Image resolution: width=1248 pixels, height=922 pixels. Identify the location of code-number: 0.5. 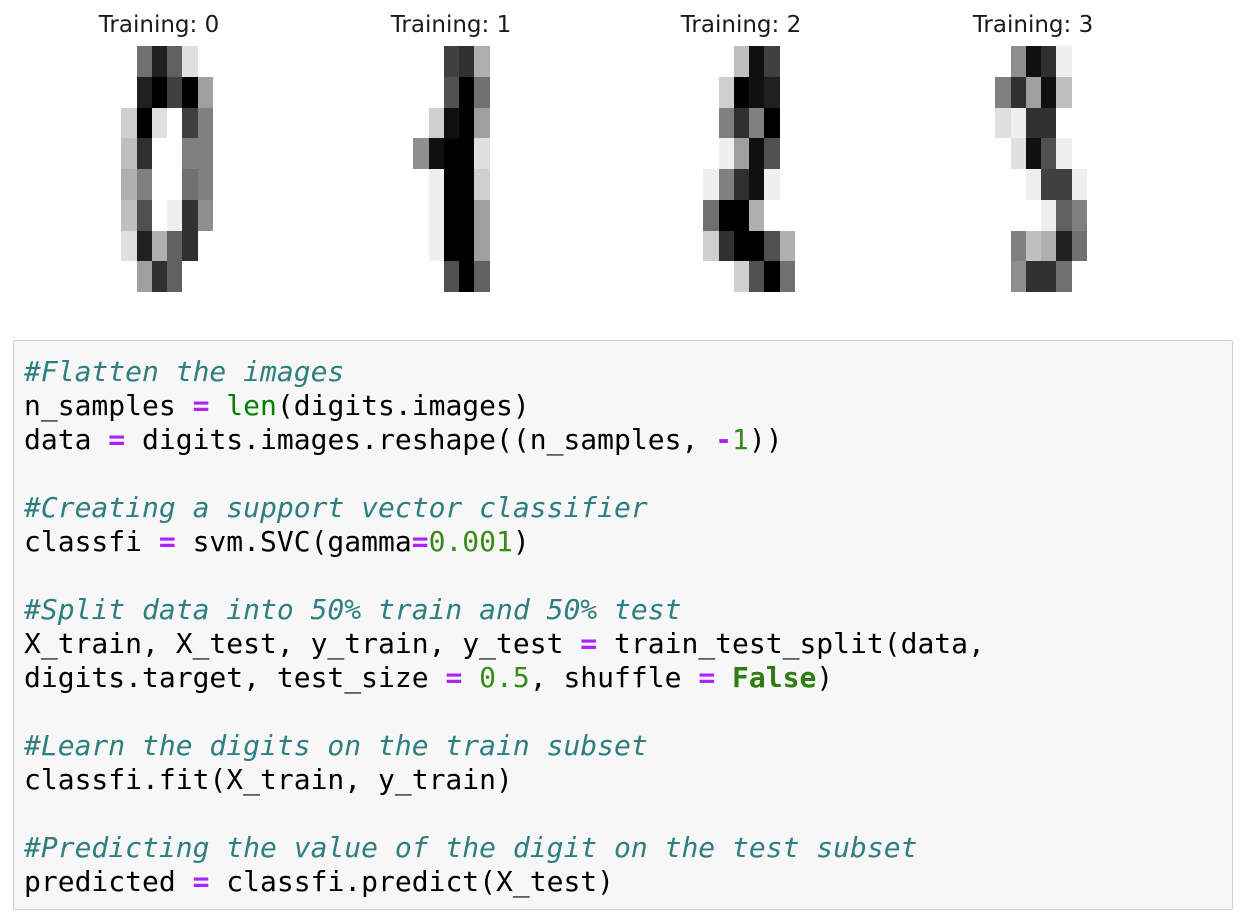
(504, 677).